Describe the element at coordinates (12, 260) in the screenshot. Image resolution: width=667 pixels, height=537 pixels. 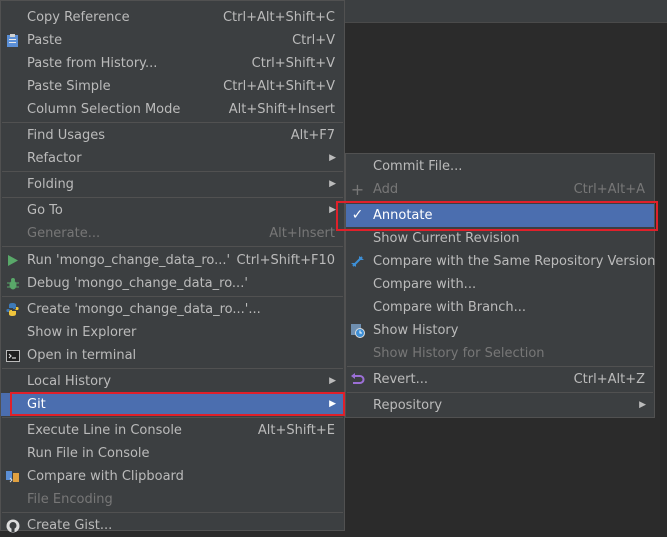
I see `run-icon` at that location.